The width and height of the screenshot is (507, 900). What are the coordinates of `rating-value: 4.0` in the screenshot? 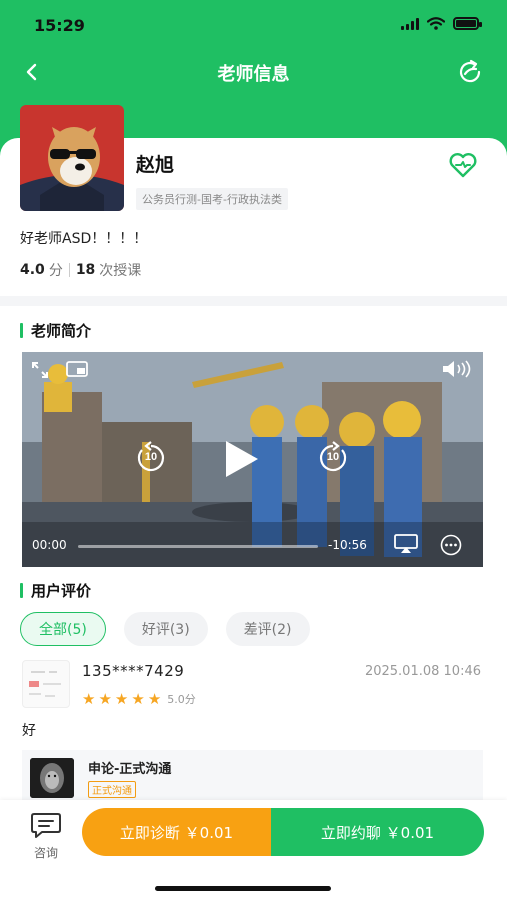 It's located at (32, 270).